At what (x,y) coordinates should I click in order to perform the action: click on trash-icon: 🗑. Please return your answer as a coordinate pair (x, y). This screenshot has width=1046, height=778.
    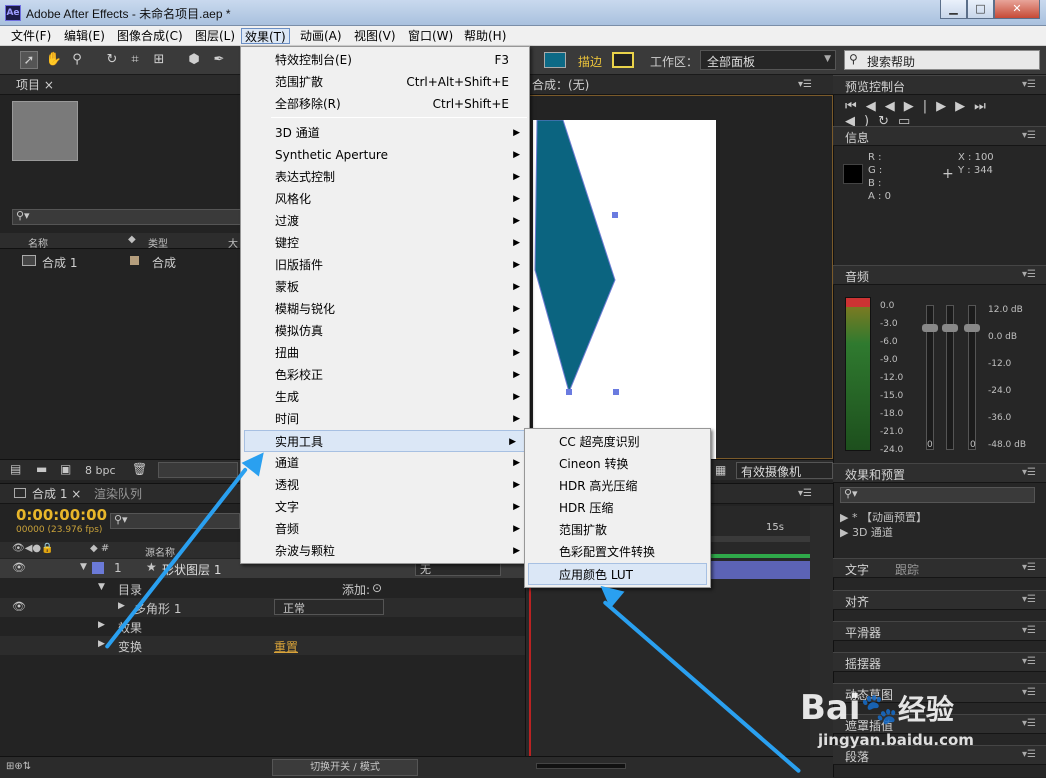
    Looking at the image, I should click on (139, 469).